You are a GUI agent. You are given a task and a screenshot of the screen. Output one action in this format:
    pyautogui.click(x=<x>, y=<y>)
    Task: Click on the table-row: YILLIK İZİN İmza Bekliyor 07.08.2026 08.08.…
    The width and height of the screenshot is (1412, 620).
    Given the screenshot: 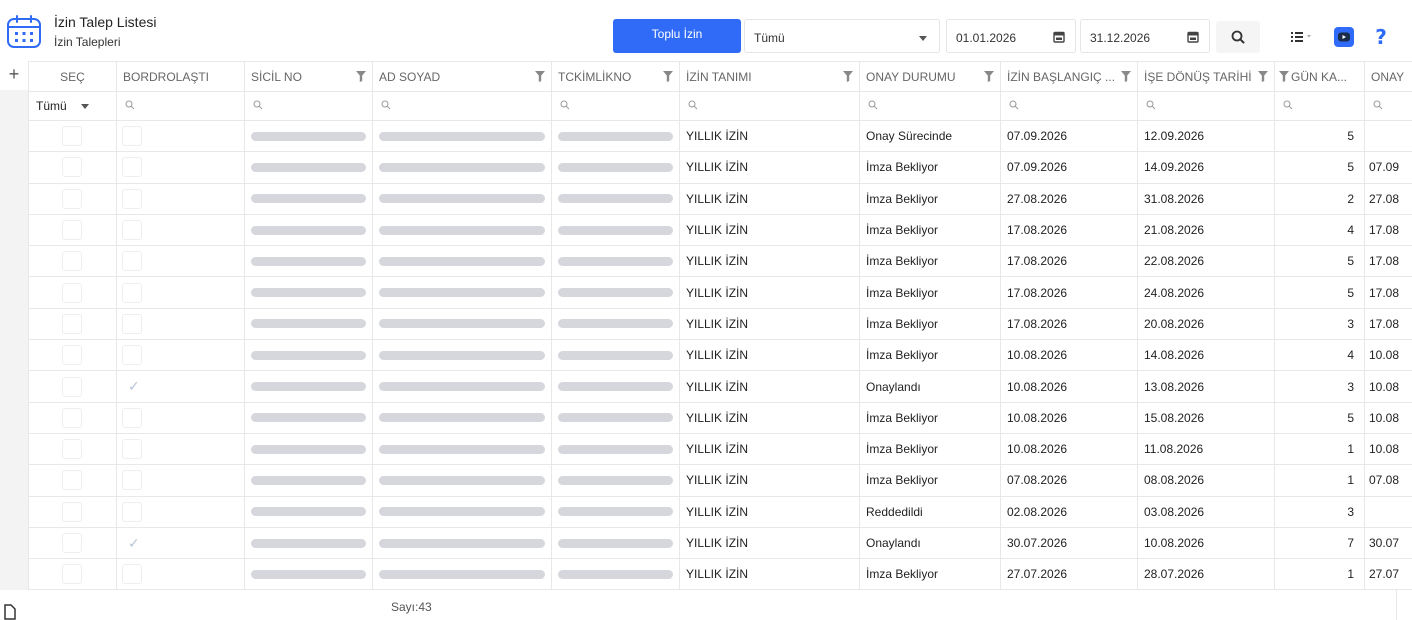 What is the action you would take?
    pyautogui.click(x=720, y=480)
    